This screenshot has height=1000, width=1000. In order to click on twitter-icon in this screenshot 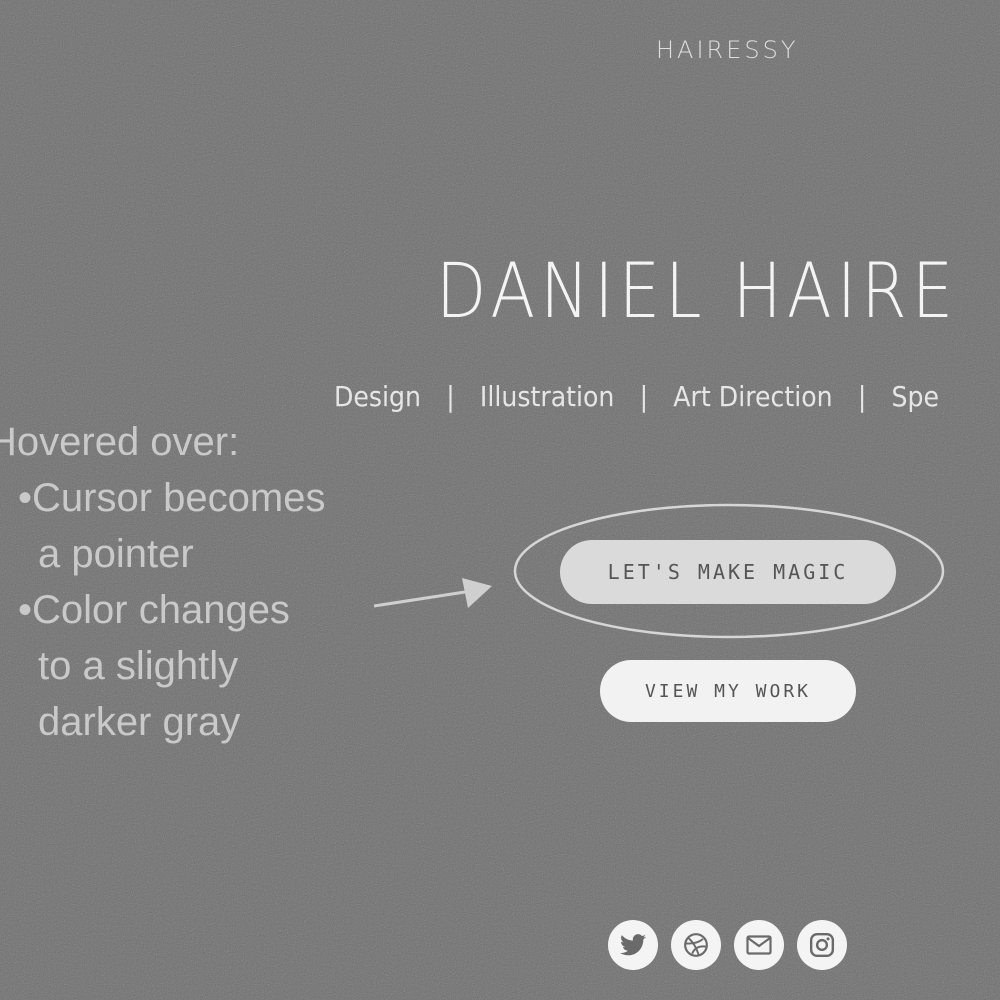, I will do `click(633, 945)`.